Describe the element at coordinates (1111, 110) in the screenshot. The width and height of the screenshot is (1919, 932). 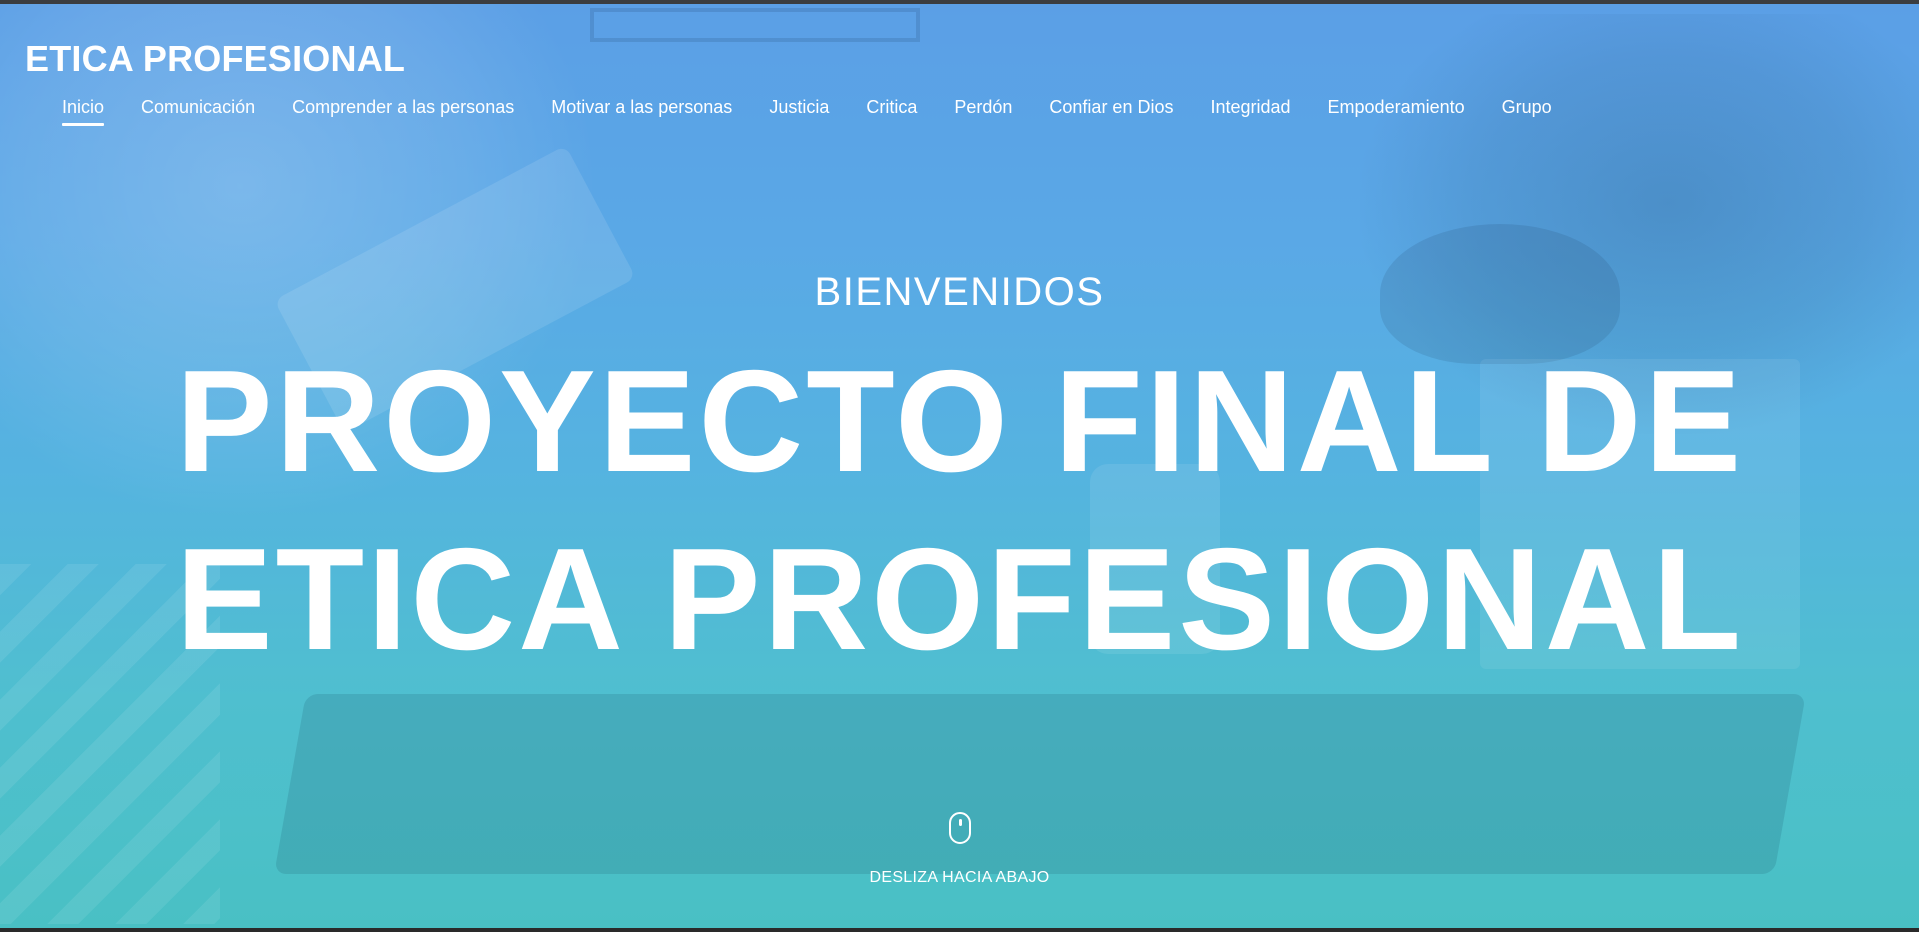
I see `nav-item-confiar-en-dios: Confiar en Dios` at that location.